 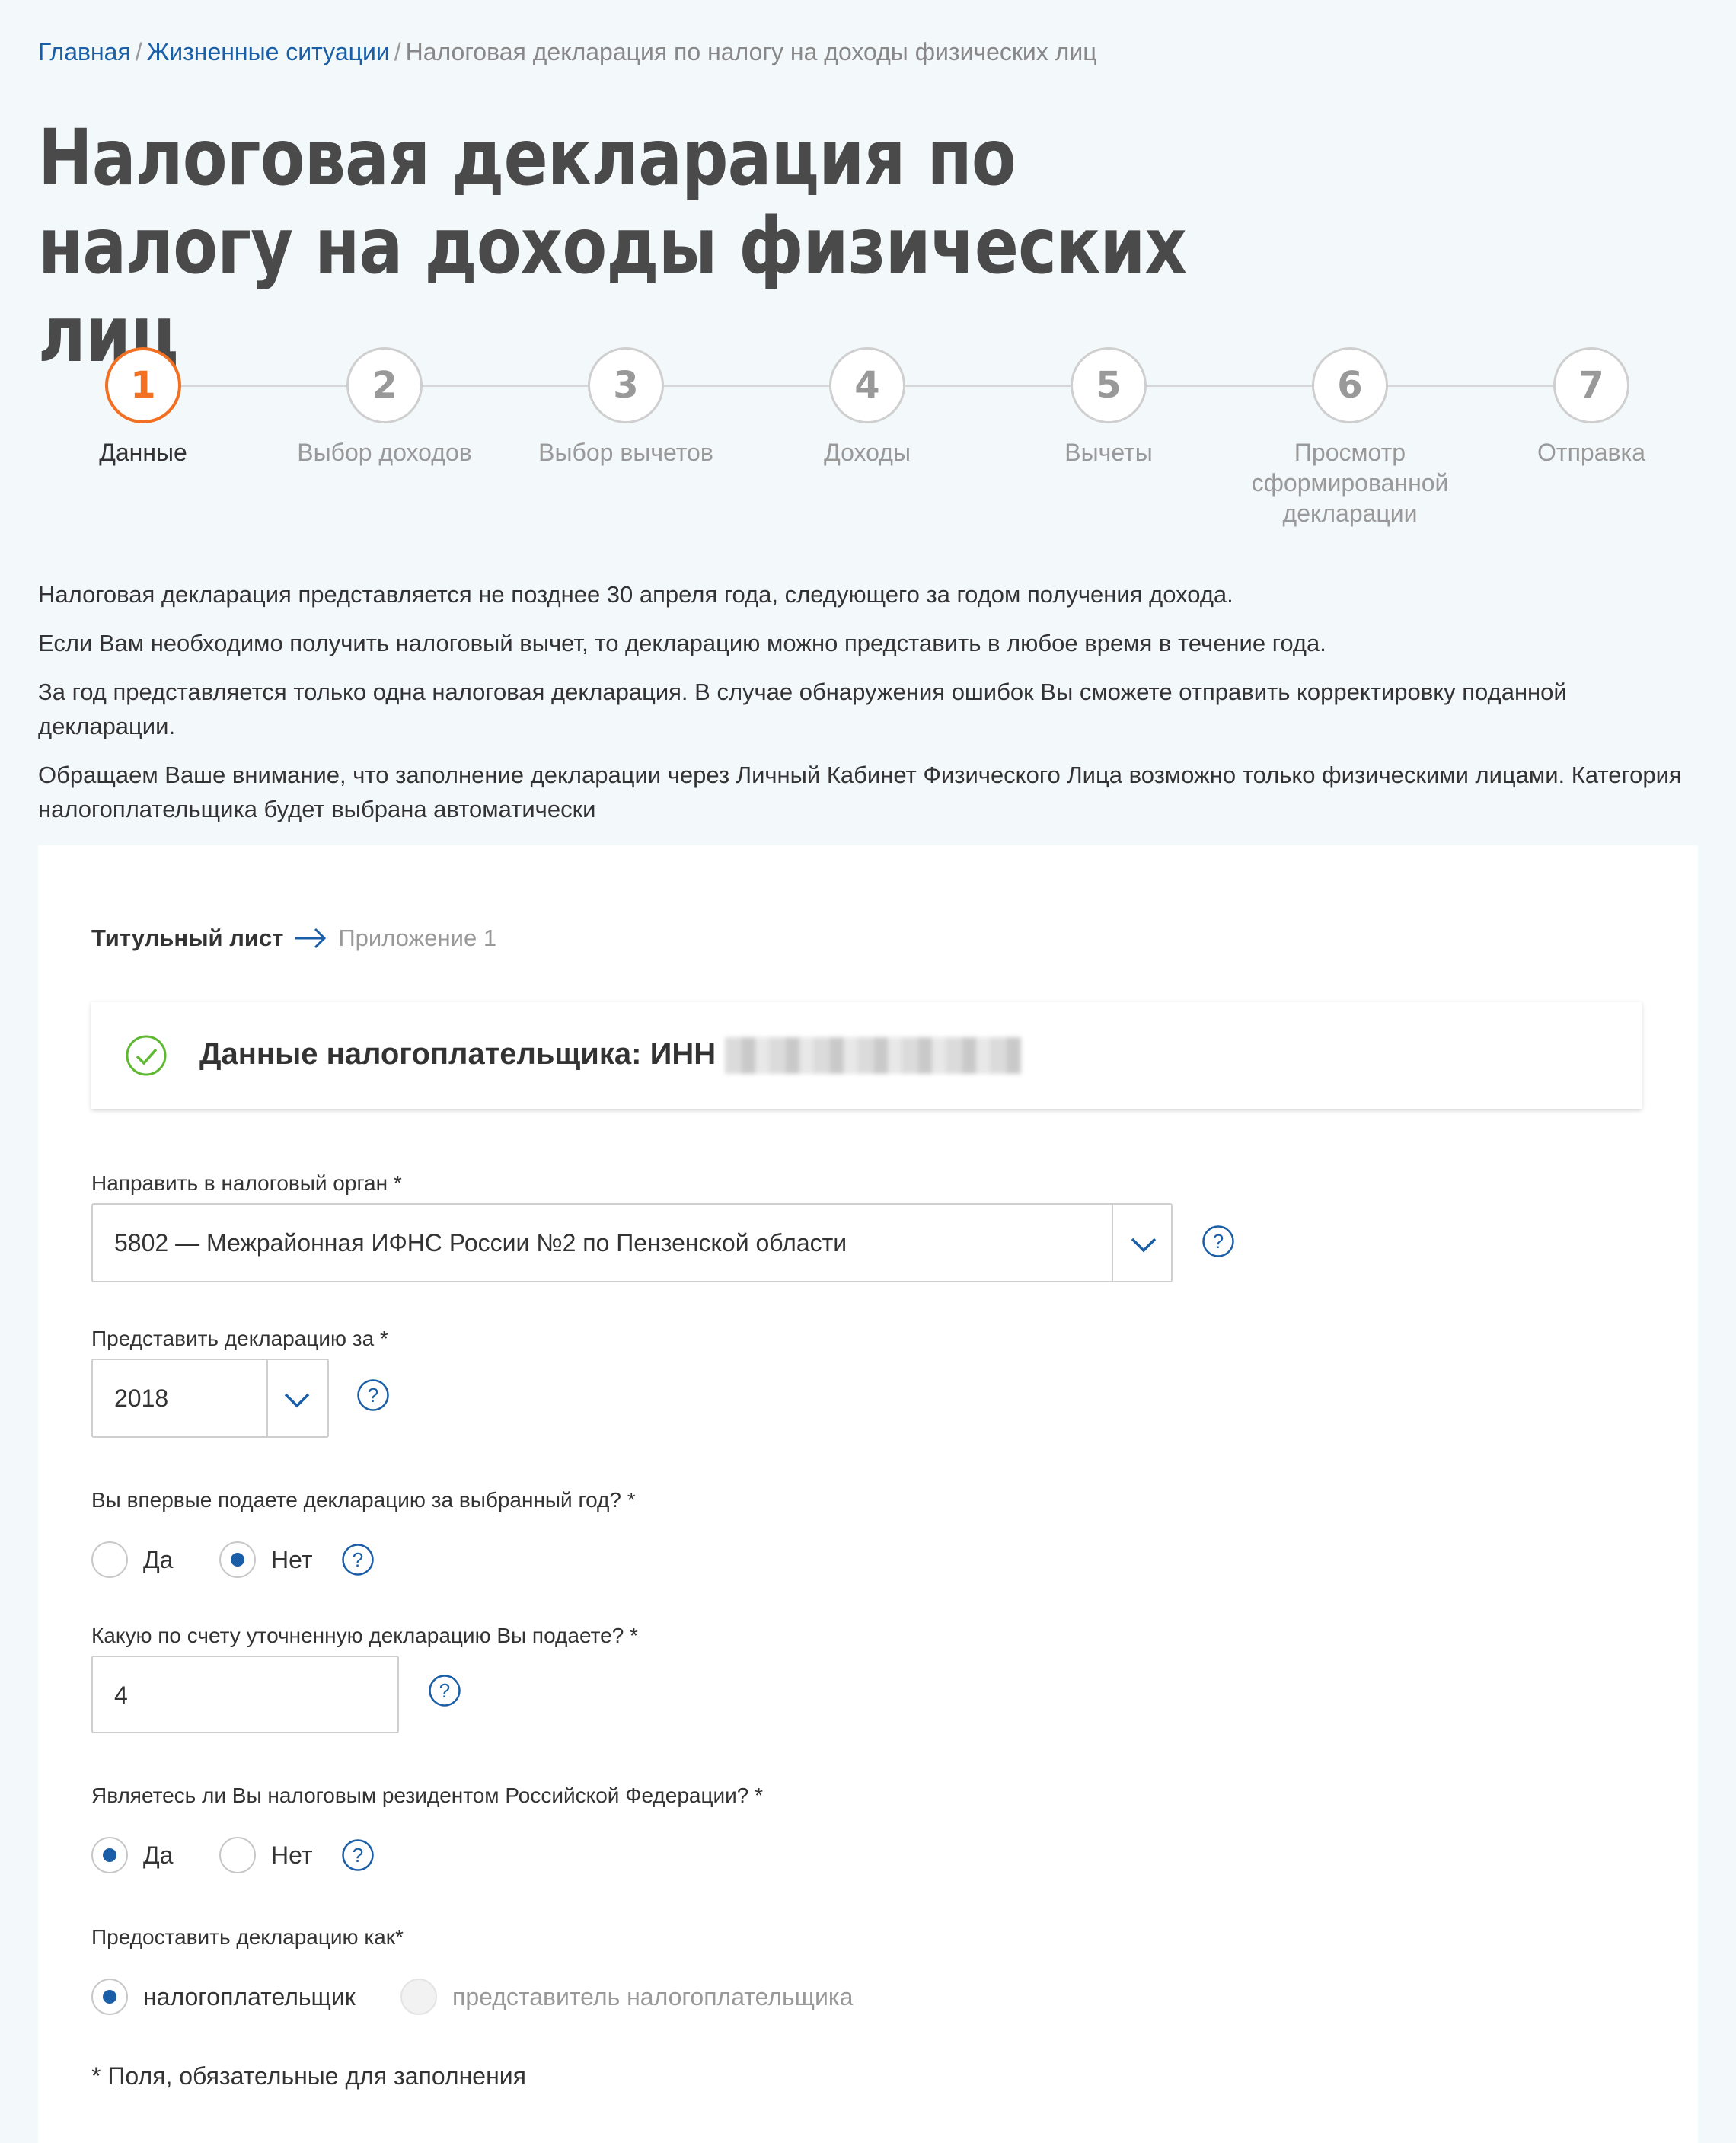 What do you see at coordinates (384, 385) in the screenshot?
I see `step-number: 2` at bounding box center [384, 385].